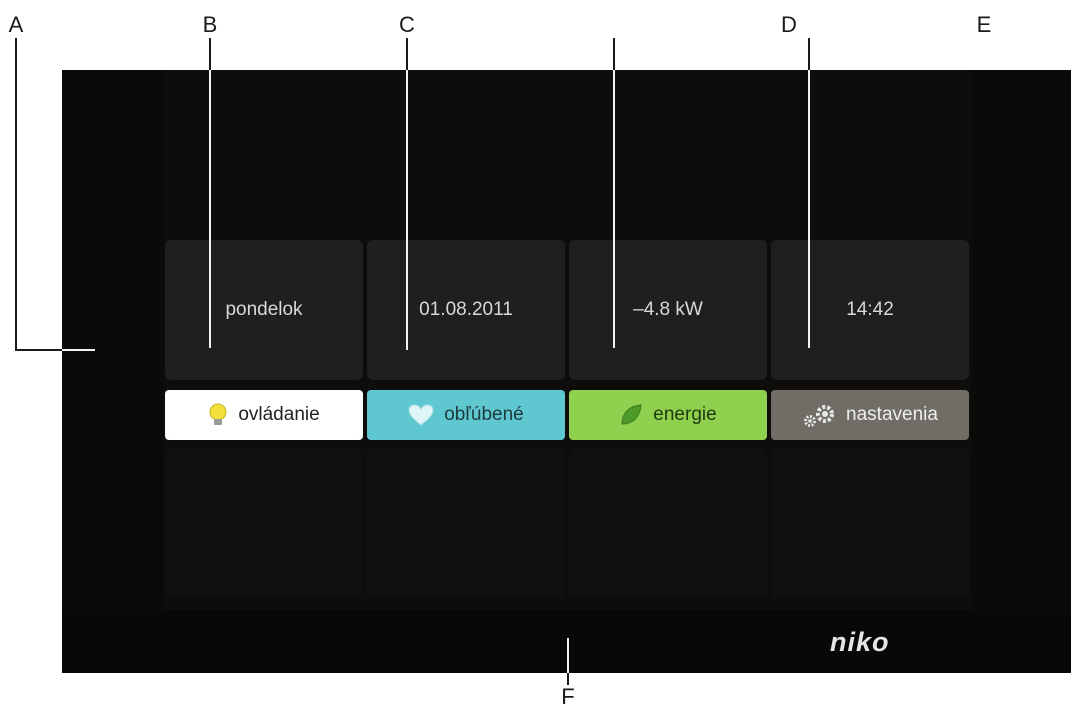 This screenshot has width=1081, height=712. Describe the element at coordinates (819, 416) in the screenshot. I see `gears-icon` at that location.